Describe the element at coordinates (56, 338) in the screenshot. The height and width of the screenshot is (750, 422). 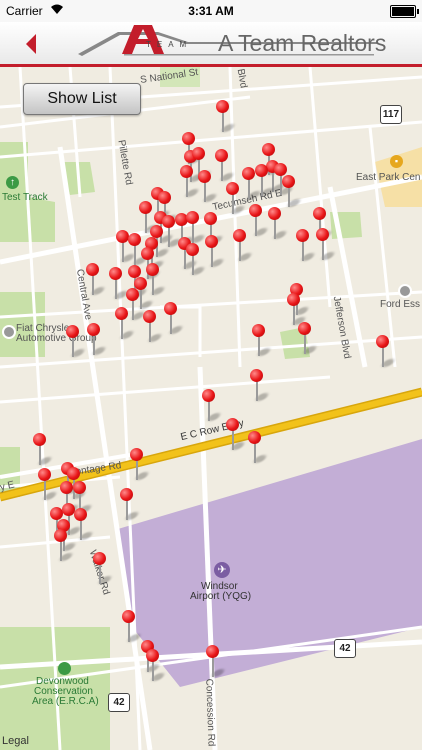
I see `poi-fiat-2: Automotive Group` at that location.